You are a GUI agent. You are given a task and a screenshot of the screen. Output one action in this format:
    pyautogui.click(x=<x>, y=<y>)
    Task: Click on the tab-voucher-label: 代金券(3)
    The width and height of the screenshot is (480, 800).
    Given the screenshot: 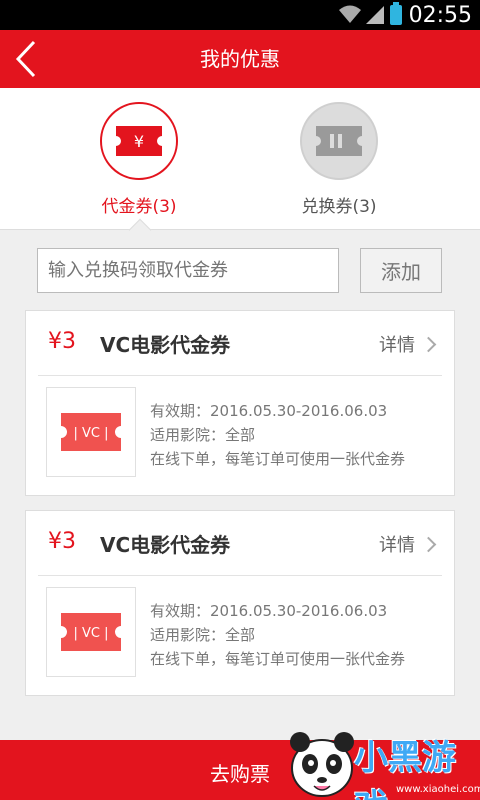 What is the action you would take?
    pyautogui.click(x=139, y=207)
    